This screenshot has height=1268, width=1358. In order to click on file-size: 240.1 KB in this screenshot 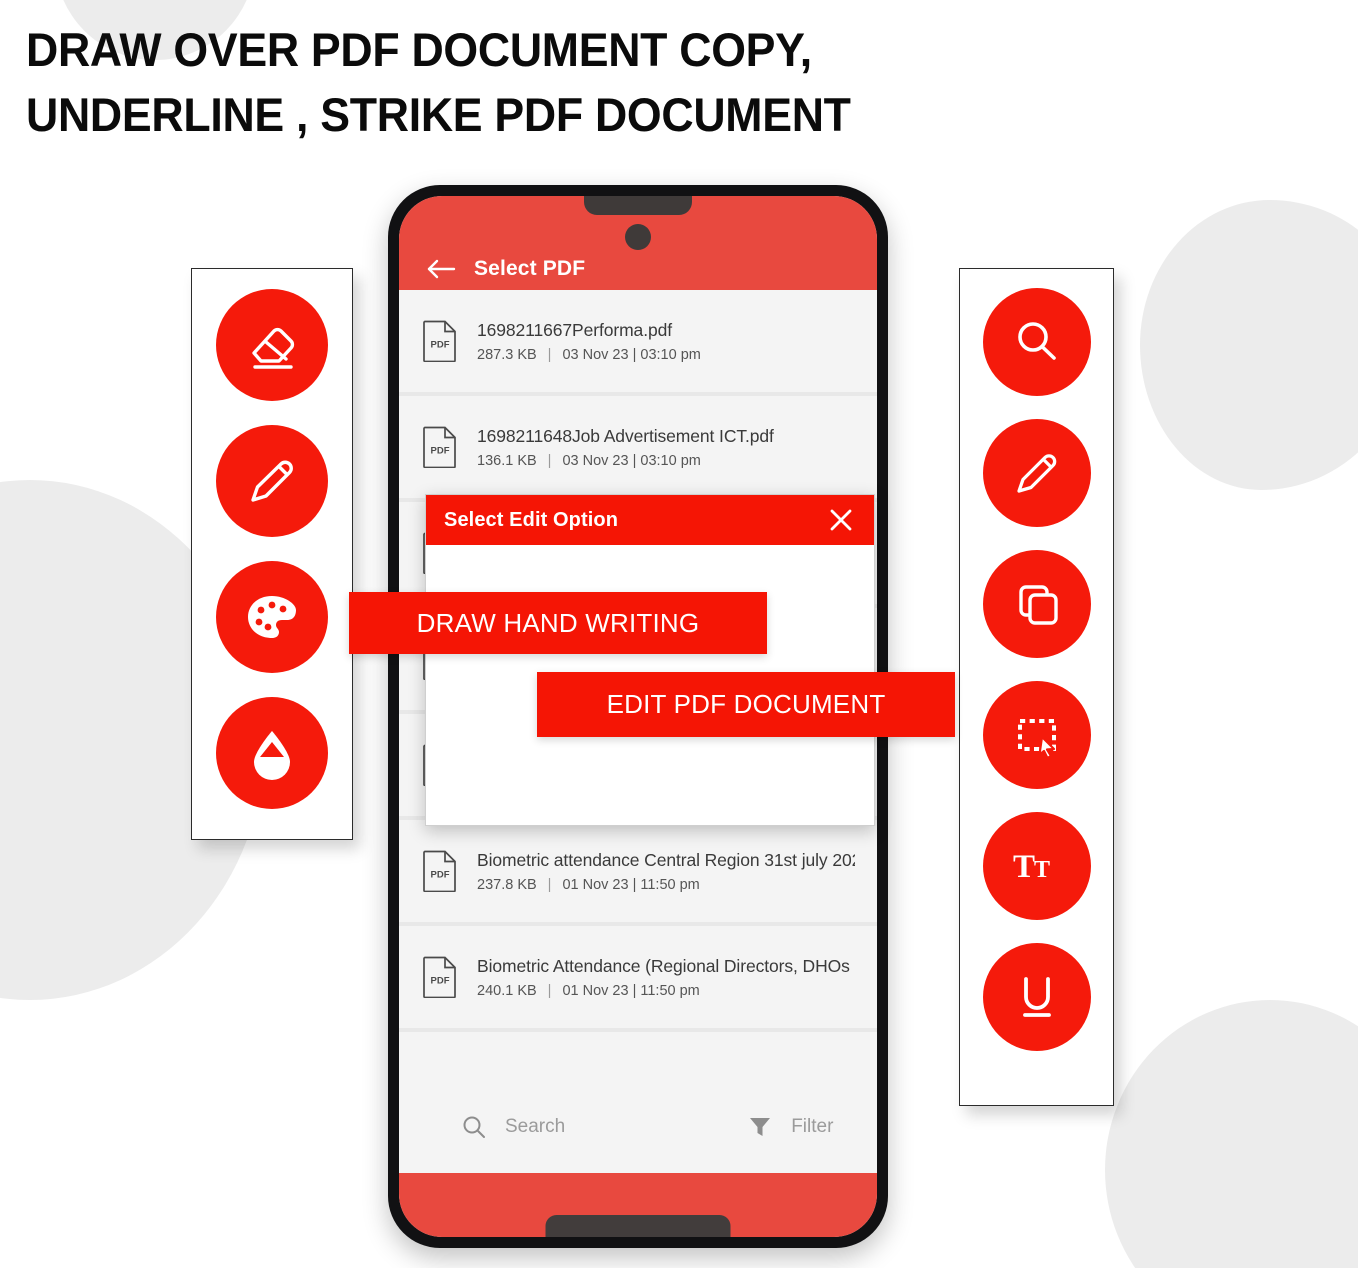, I will do `click(507, 990)`.